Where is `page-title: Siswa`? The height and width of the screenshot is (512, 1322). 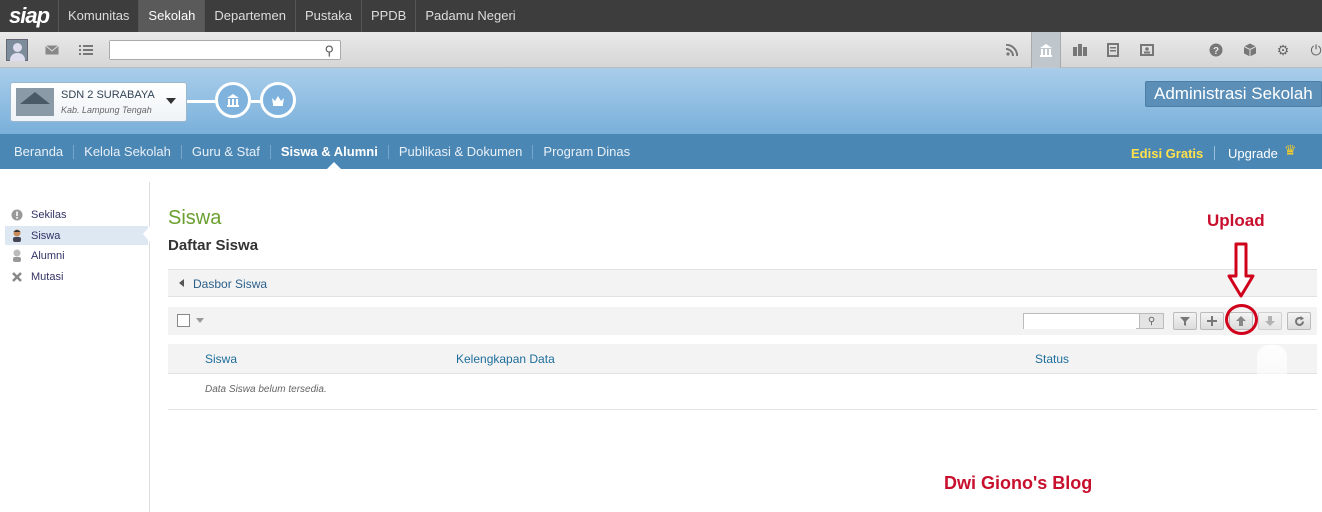
page-title: Siswa is located at coordinates (195, 218).